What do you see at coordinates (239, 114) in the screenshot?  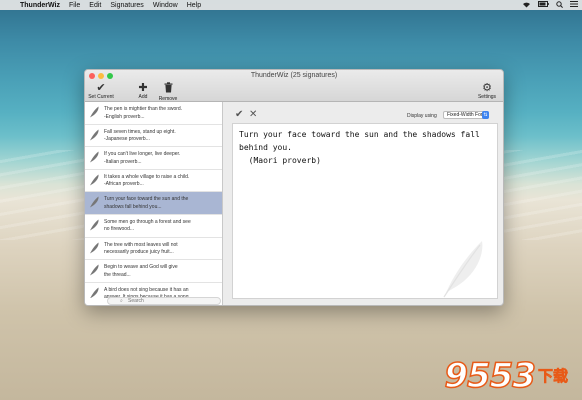 I see `confirm-checkmark-icon: ✔` at bounding box center [239, 114].